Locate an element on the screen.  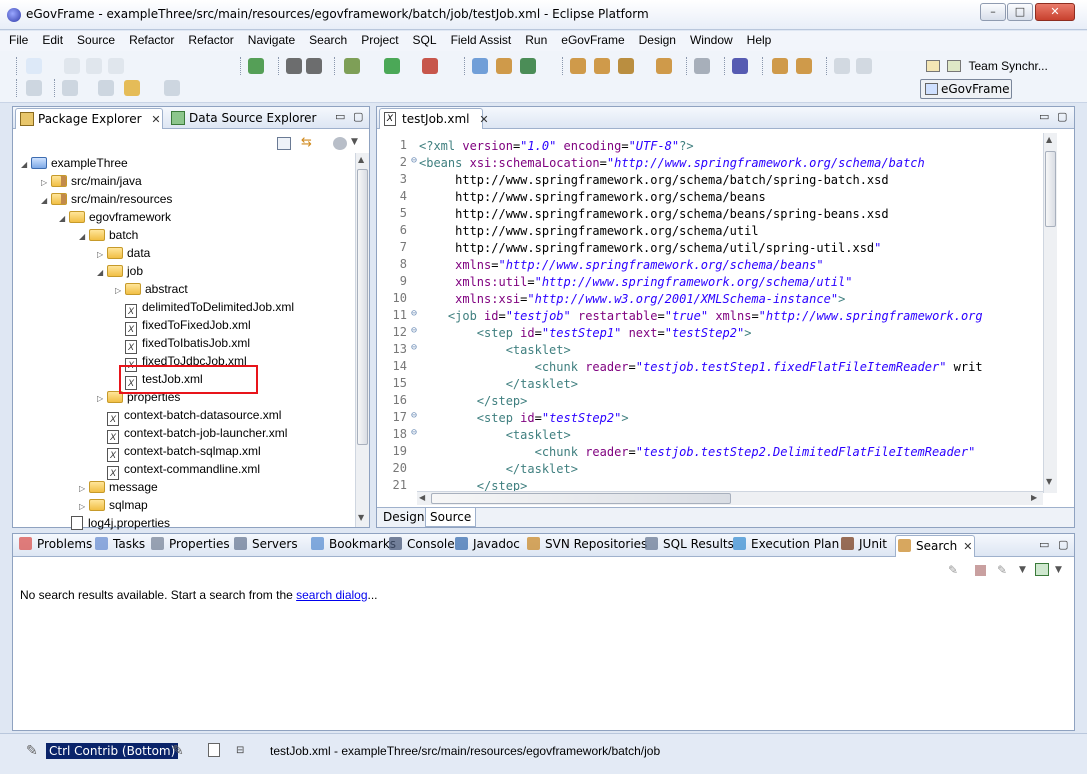
search-tool-icon is located at coordinates (626, 66).